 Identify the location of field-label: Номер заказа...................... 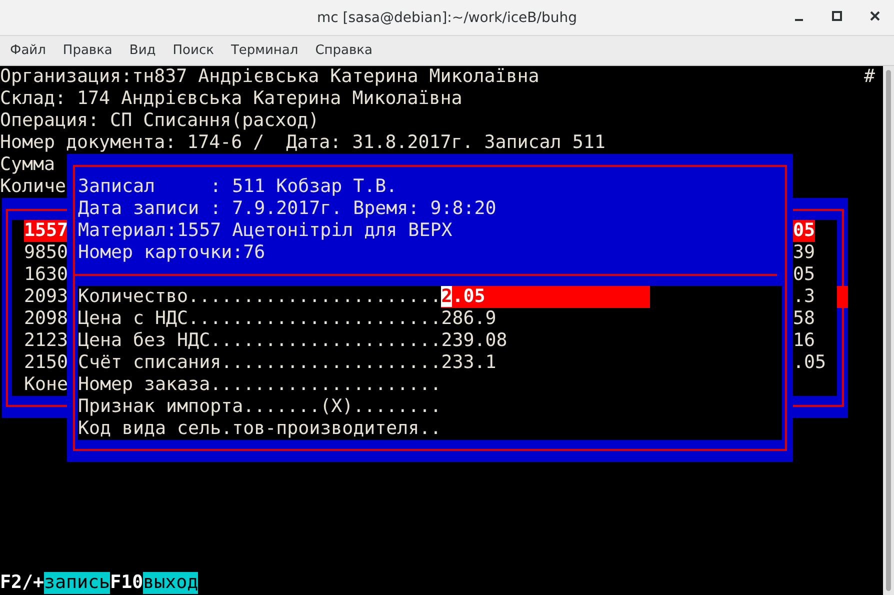
(260, 385).